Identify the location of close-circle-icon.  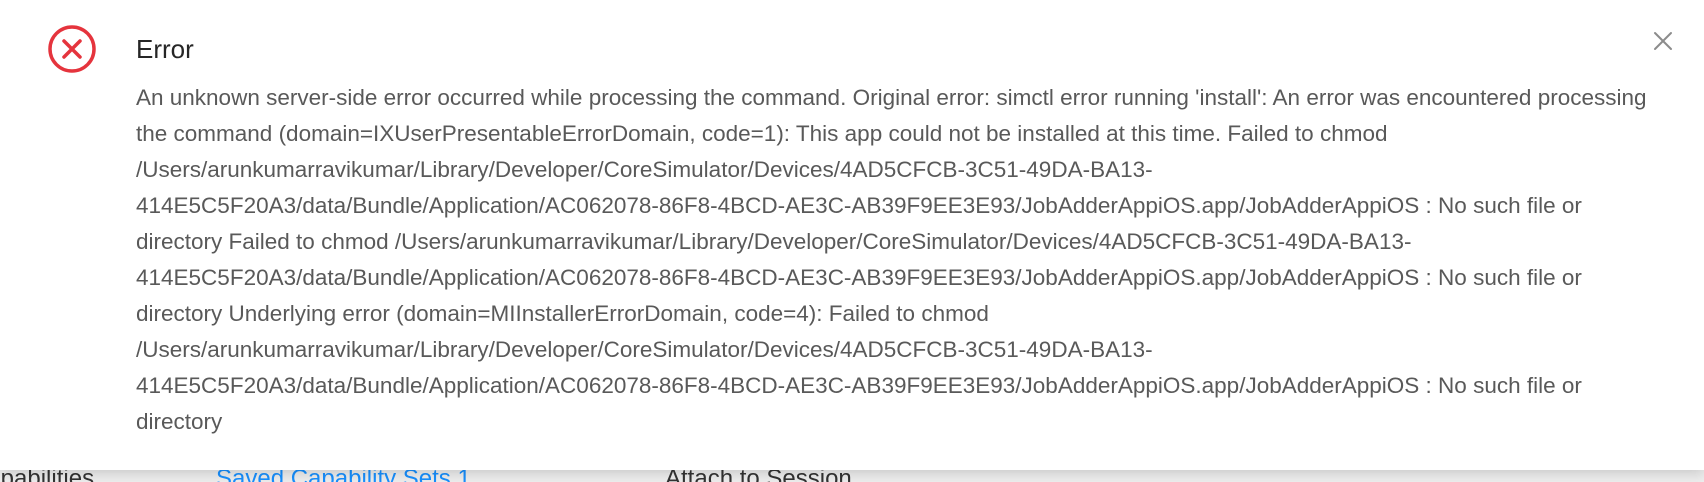
(72, 49).